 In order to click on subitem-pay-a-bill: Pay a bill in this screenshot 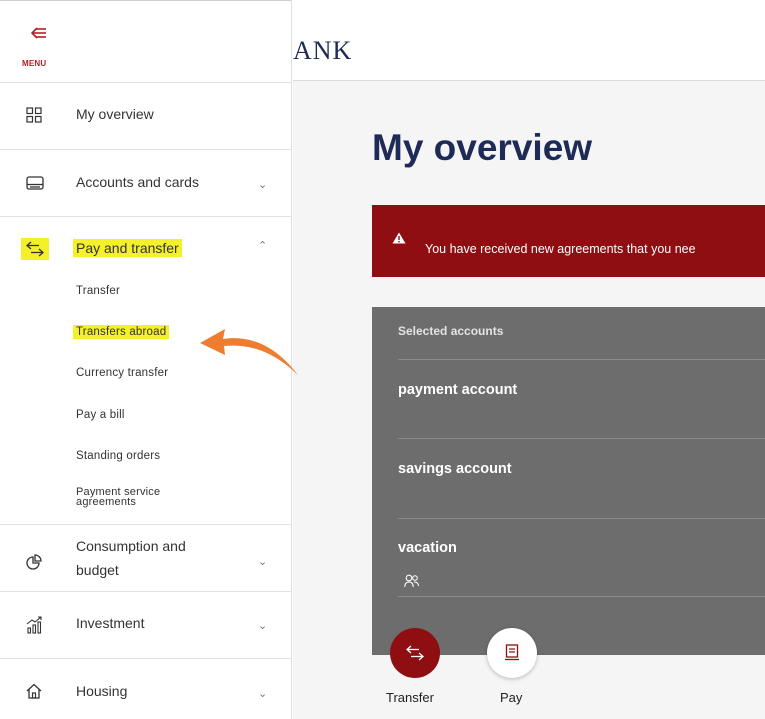, I will do `click(100, 415)`.